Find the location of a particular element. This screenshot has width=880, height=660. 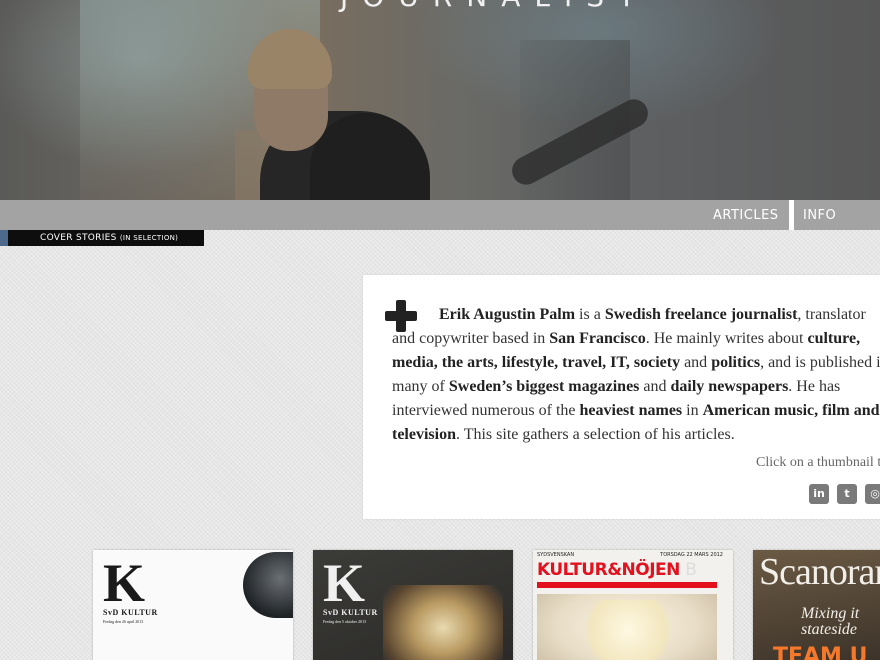

thumb-team-text: TEAM U is located at coordinates (820, 652).